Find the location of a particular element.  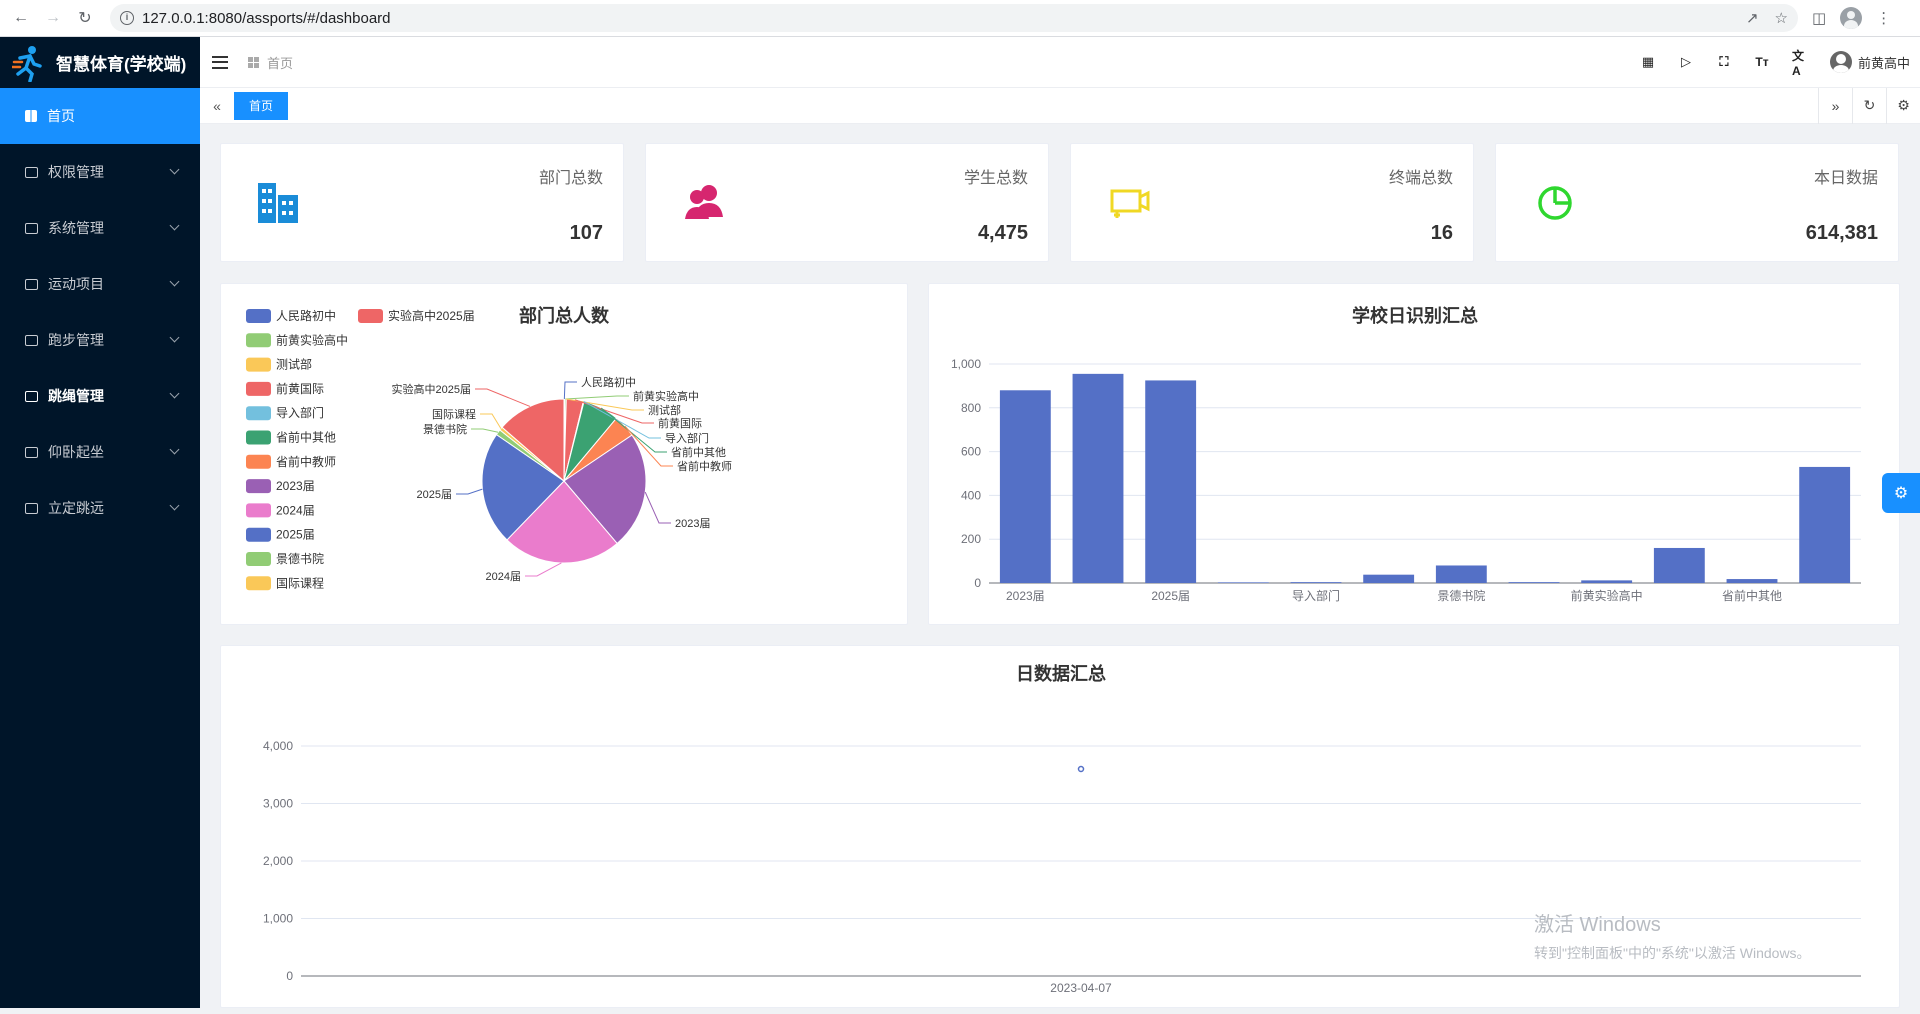

settings-gear-icon: ⚙ is located at coordinates (1903, 105).